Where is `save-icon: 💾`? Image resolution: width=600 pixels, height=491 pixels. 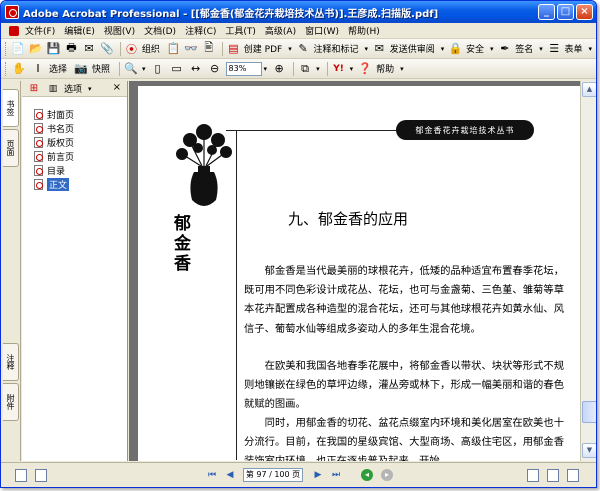
save-icon: 💾 is located at coordinates (53, 49).